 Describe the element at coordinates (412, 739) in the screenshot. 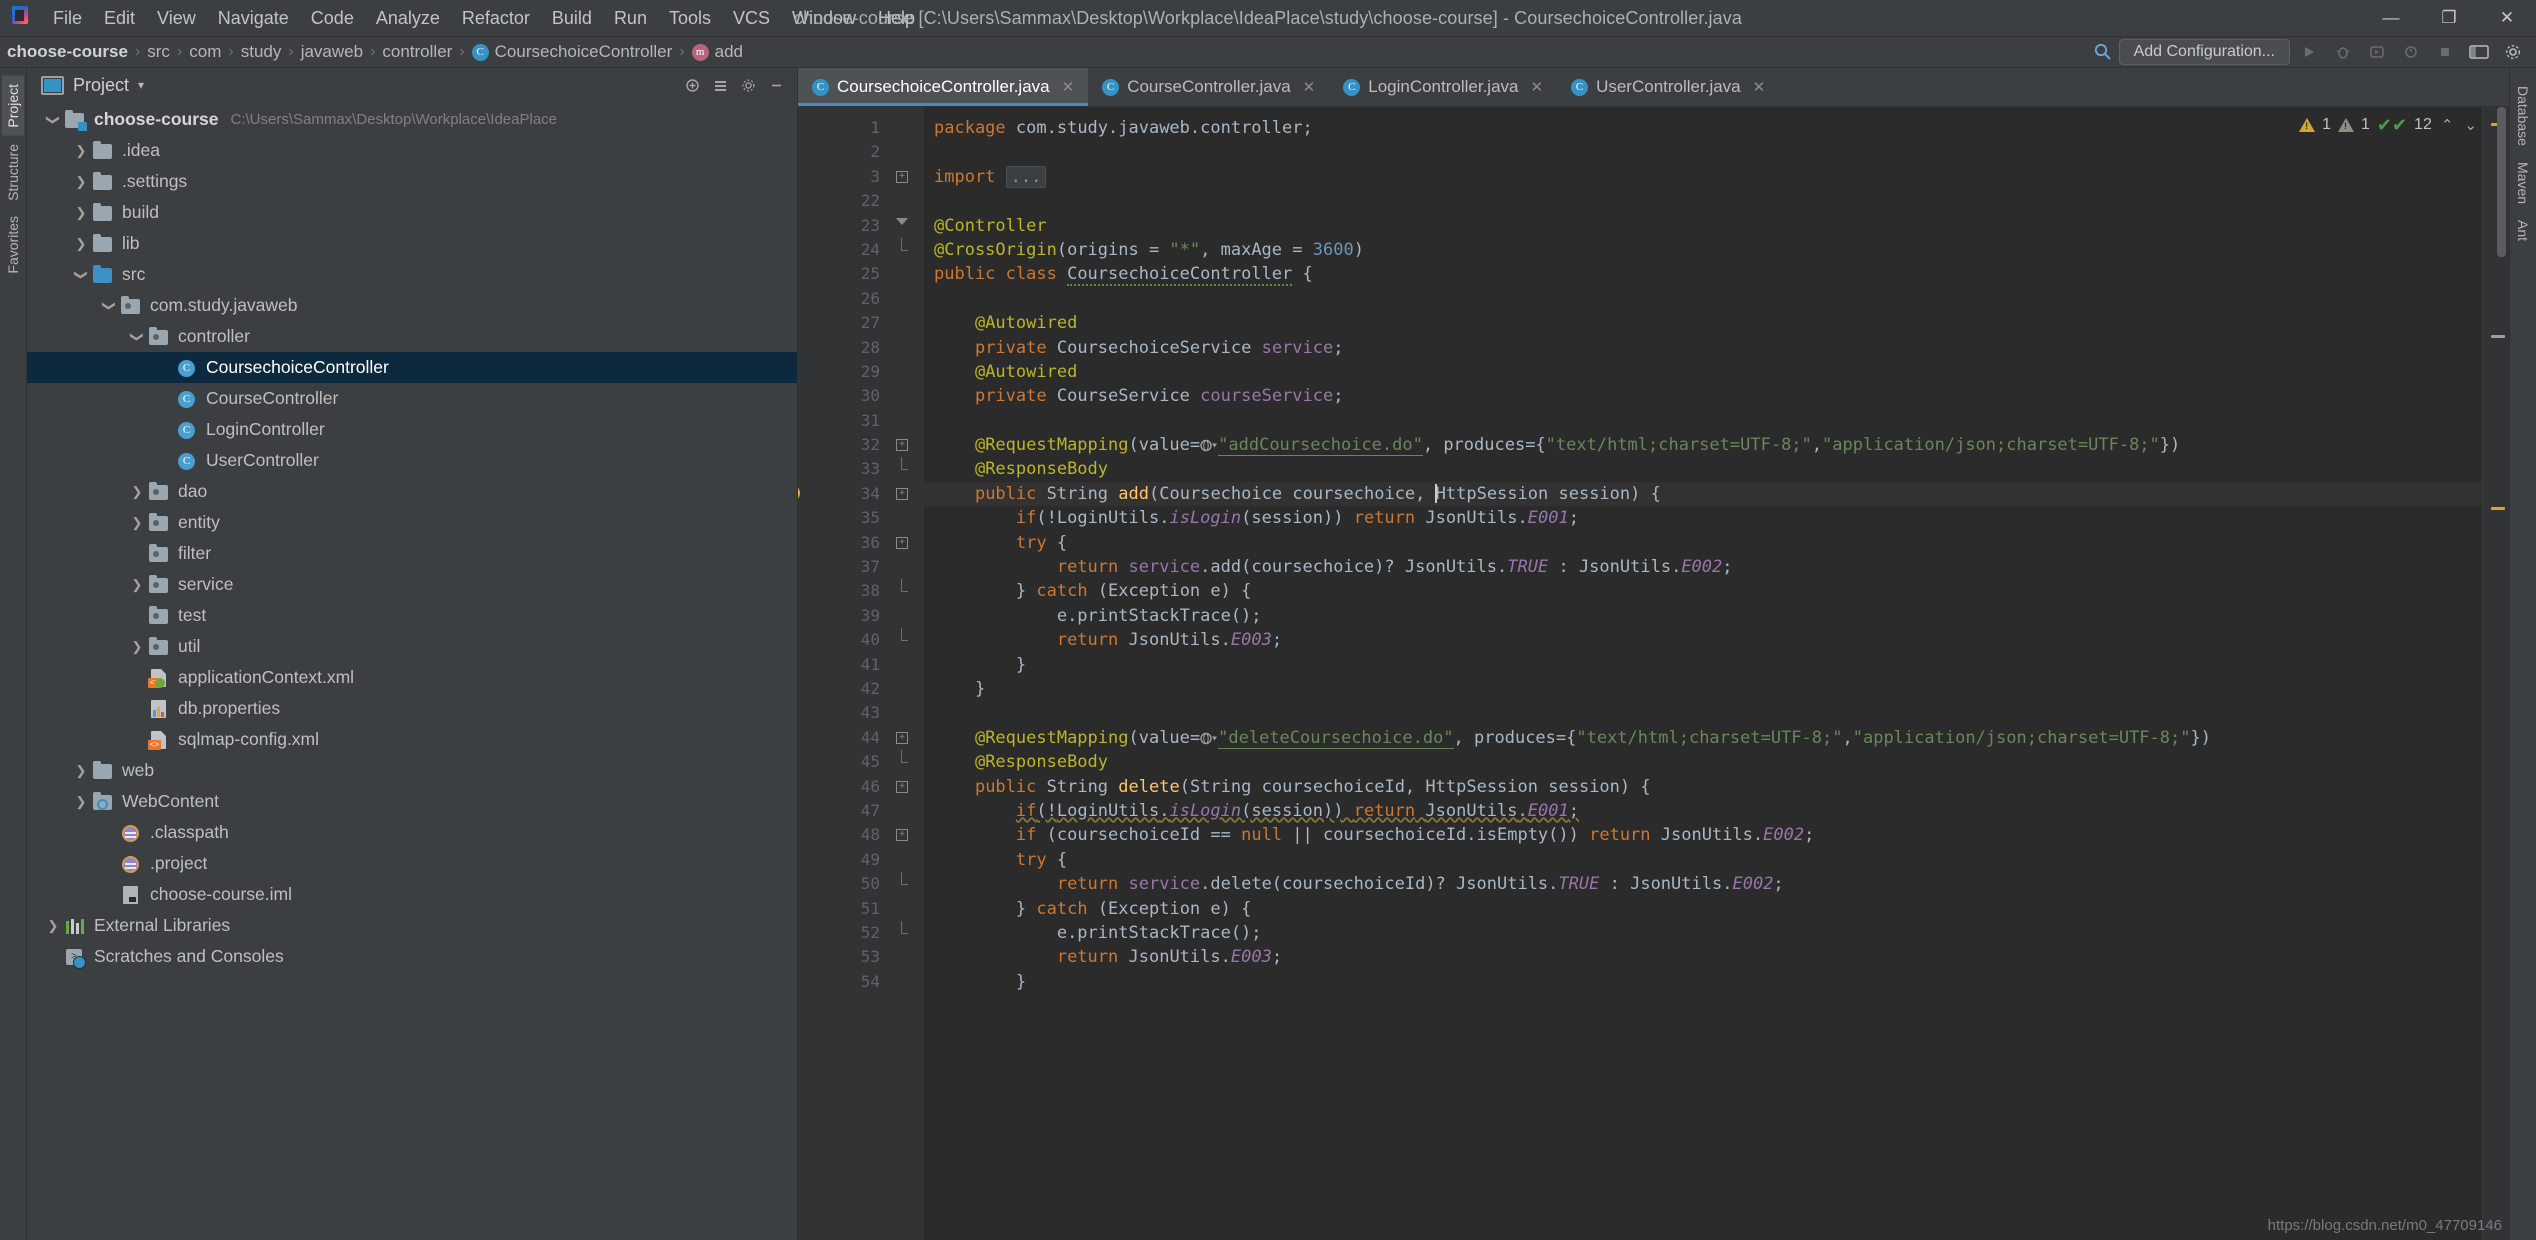

I see `tree-node: <> sqlmap-config.xml` at that location.